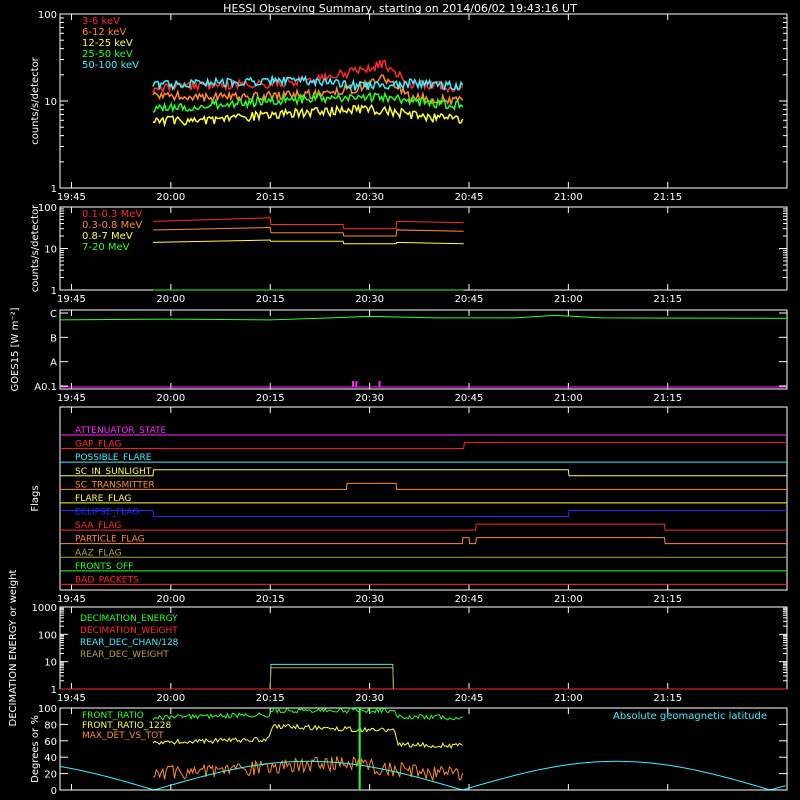  I want to click on flag-label: GAP_FLAG, so click(98, 445).